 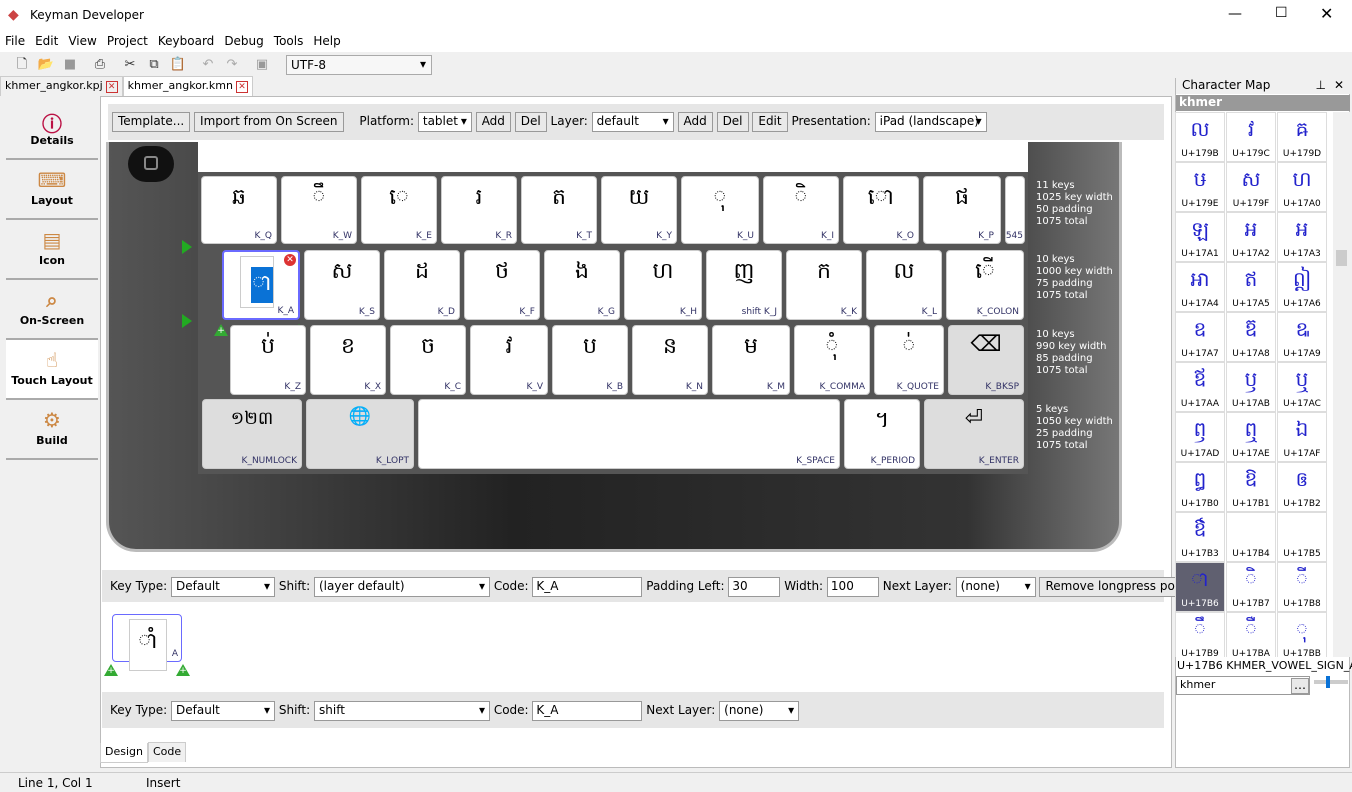 I want to click on character-cell: ឴ U+17B4, so click(x=1251, y=537).